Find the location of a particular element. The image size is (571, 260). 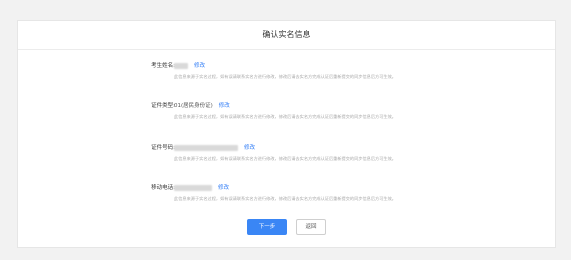

field-value: 01(居民身份证) 修改 is located at coordinates (202, 105).